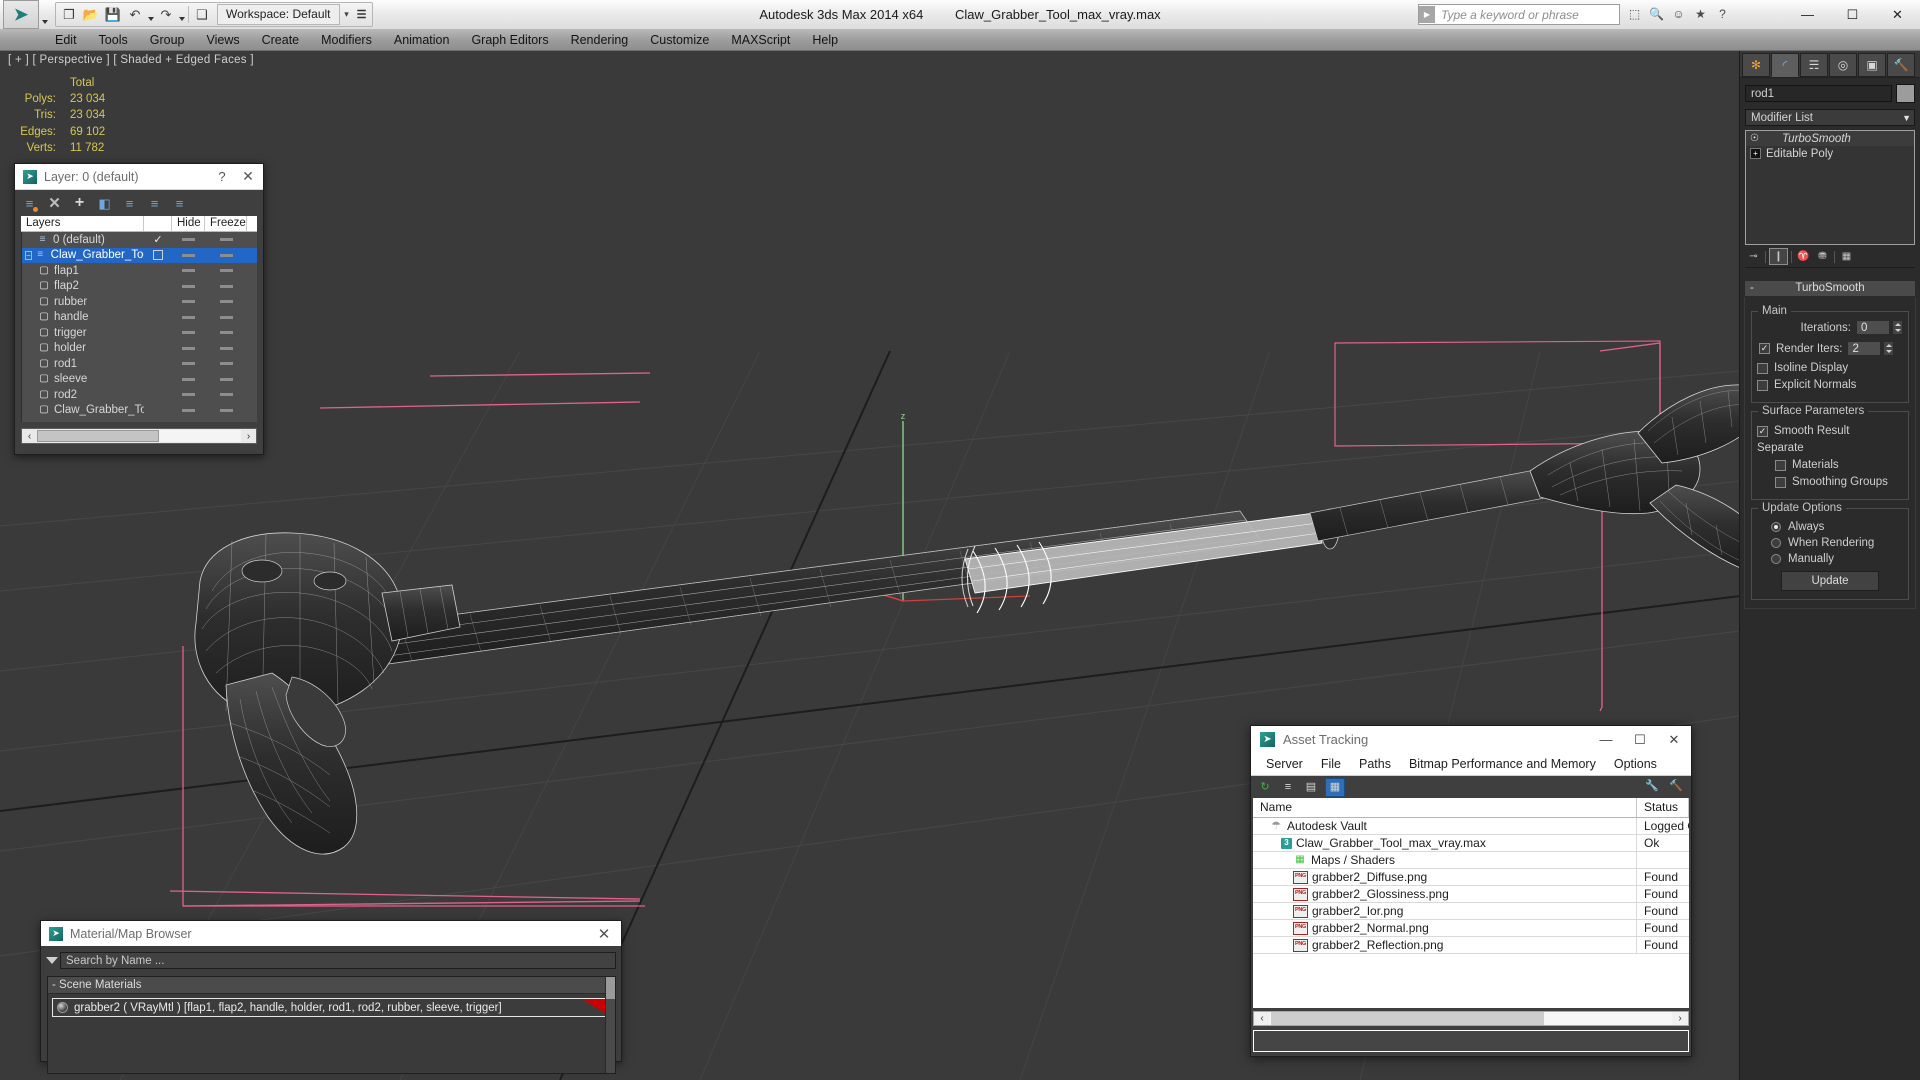  Describe the element at coordinates (44, 14) in the screenshot. I see `app-menu-caret` at that location.